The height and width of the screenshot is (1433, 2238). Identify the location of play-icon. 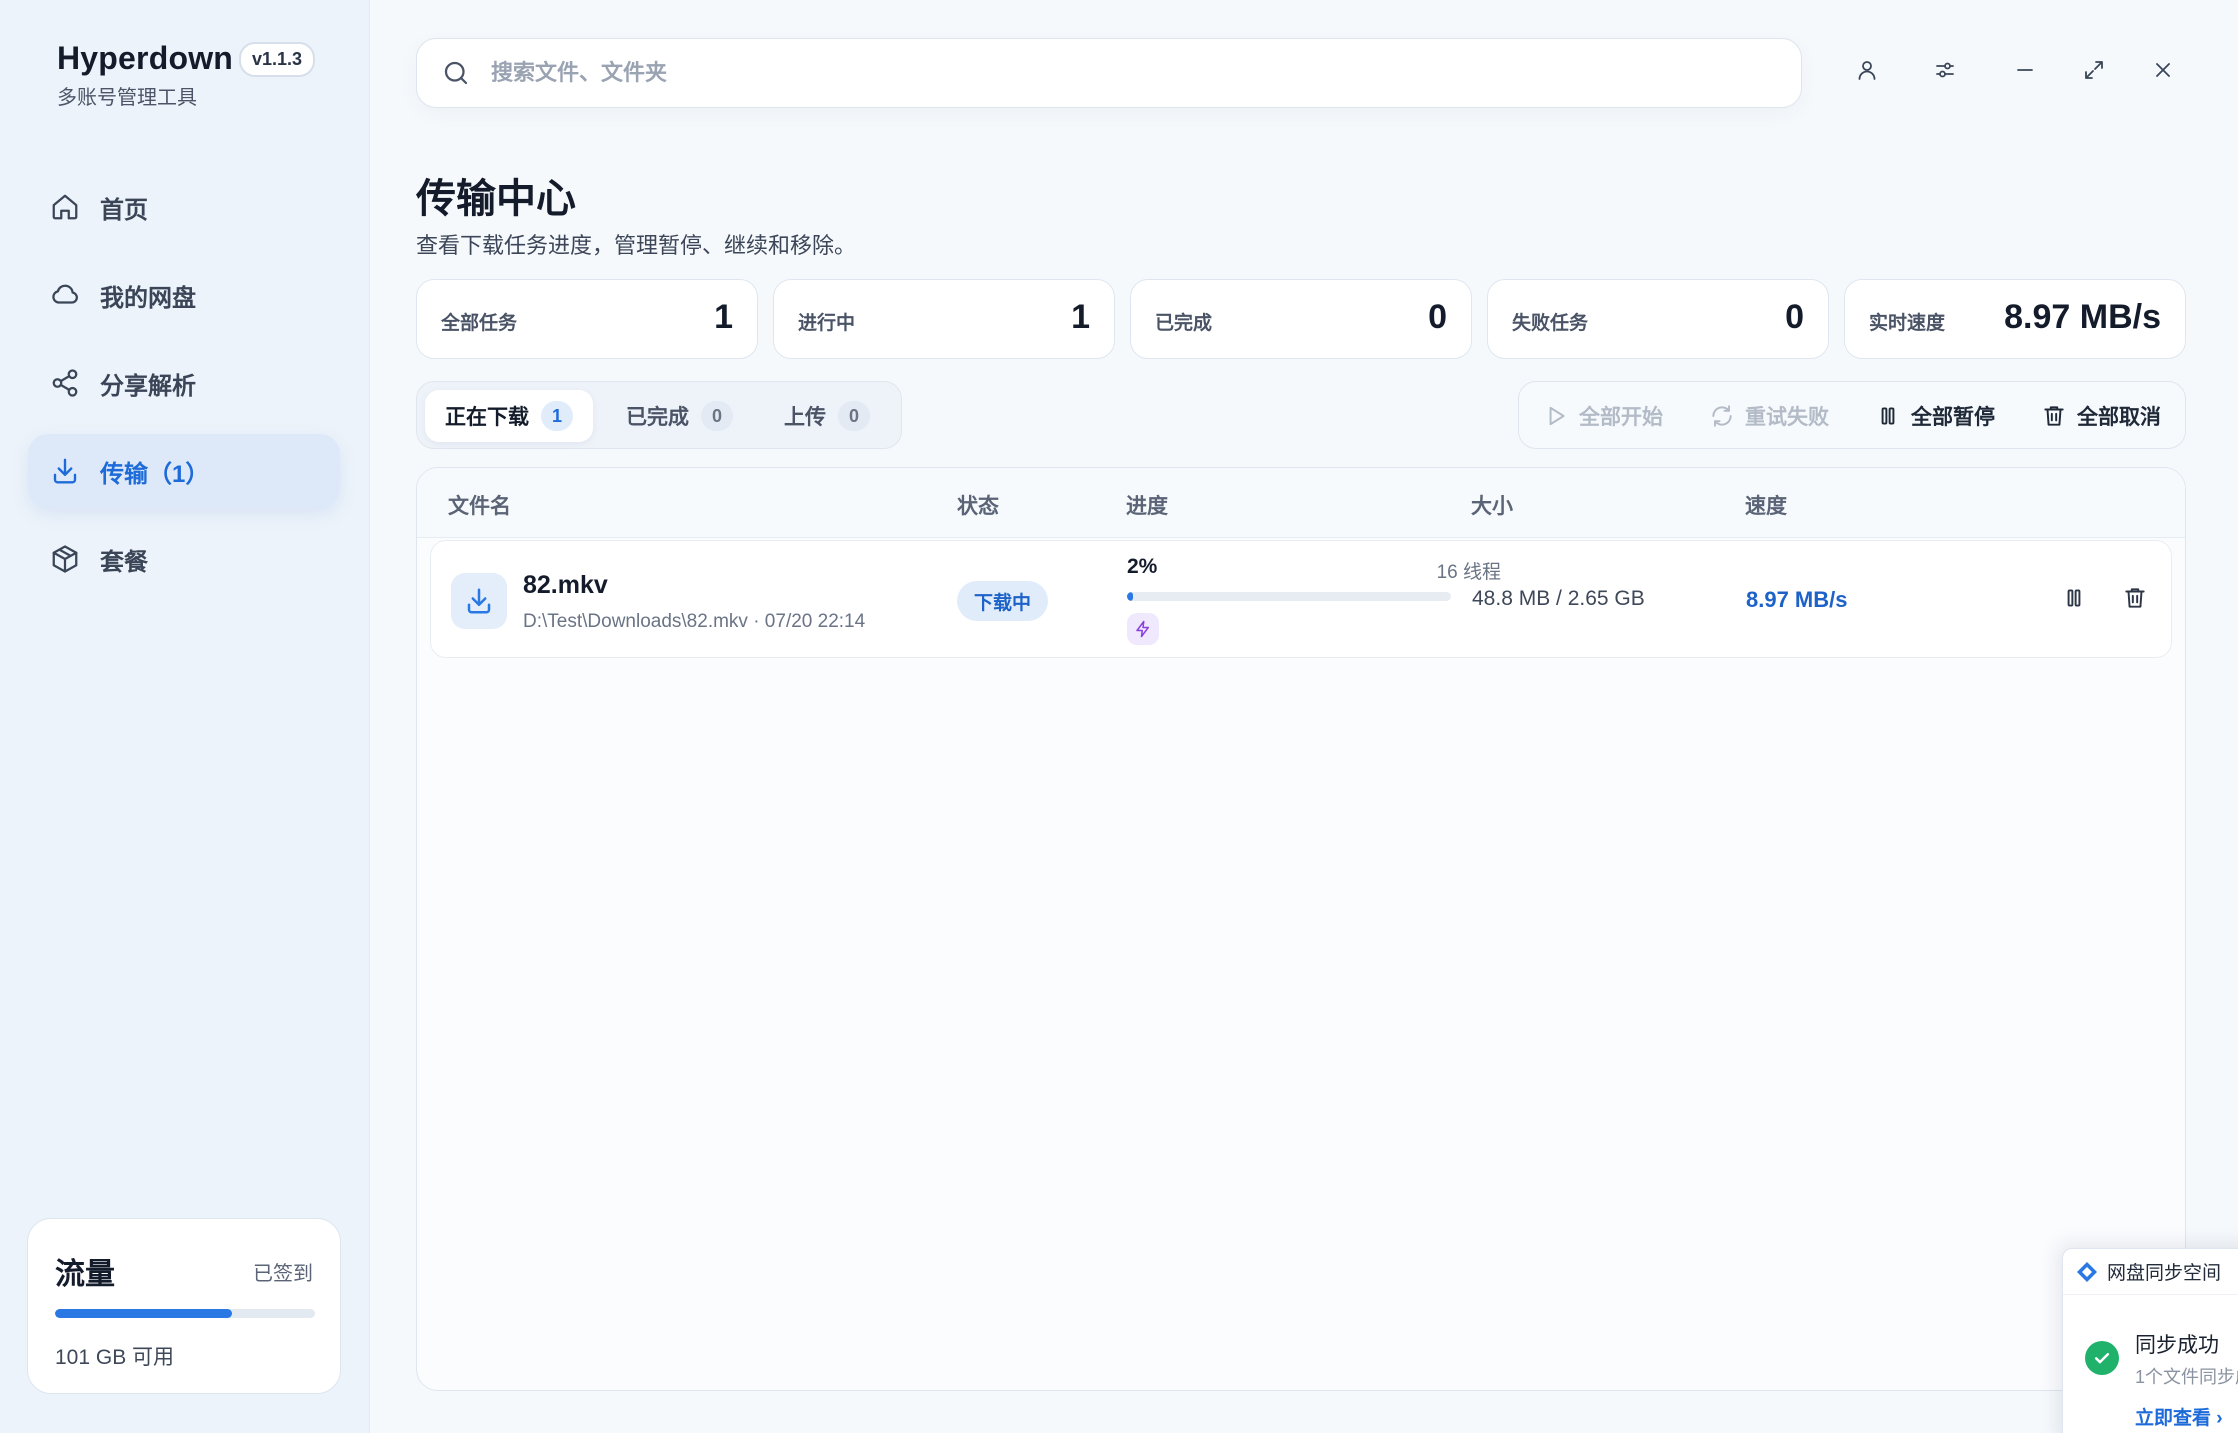
(1556, 416).